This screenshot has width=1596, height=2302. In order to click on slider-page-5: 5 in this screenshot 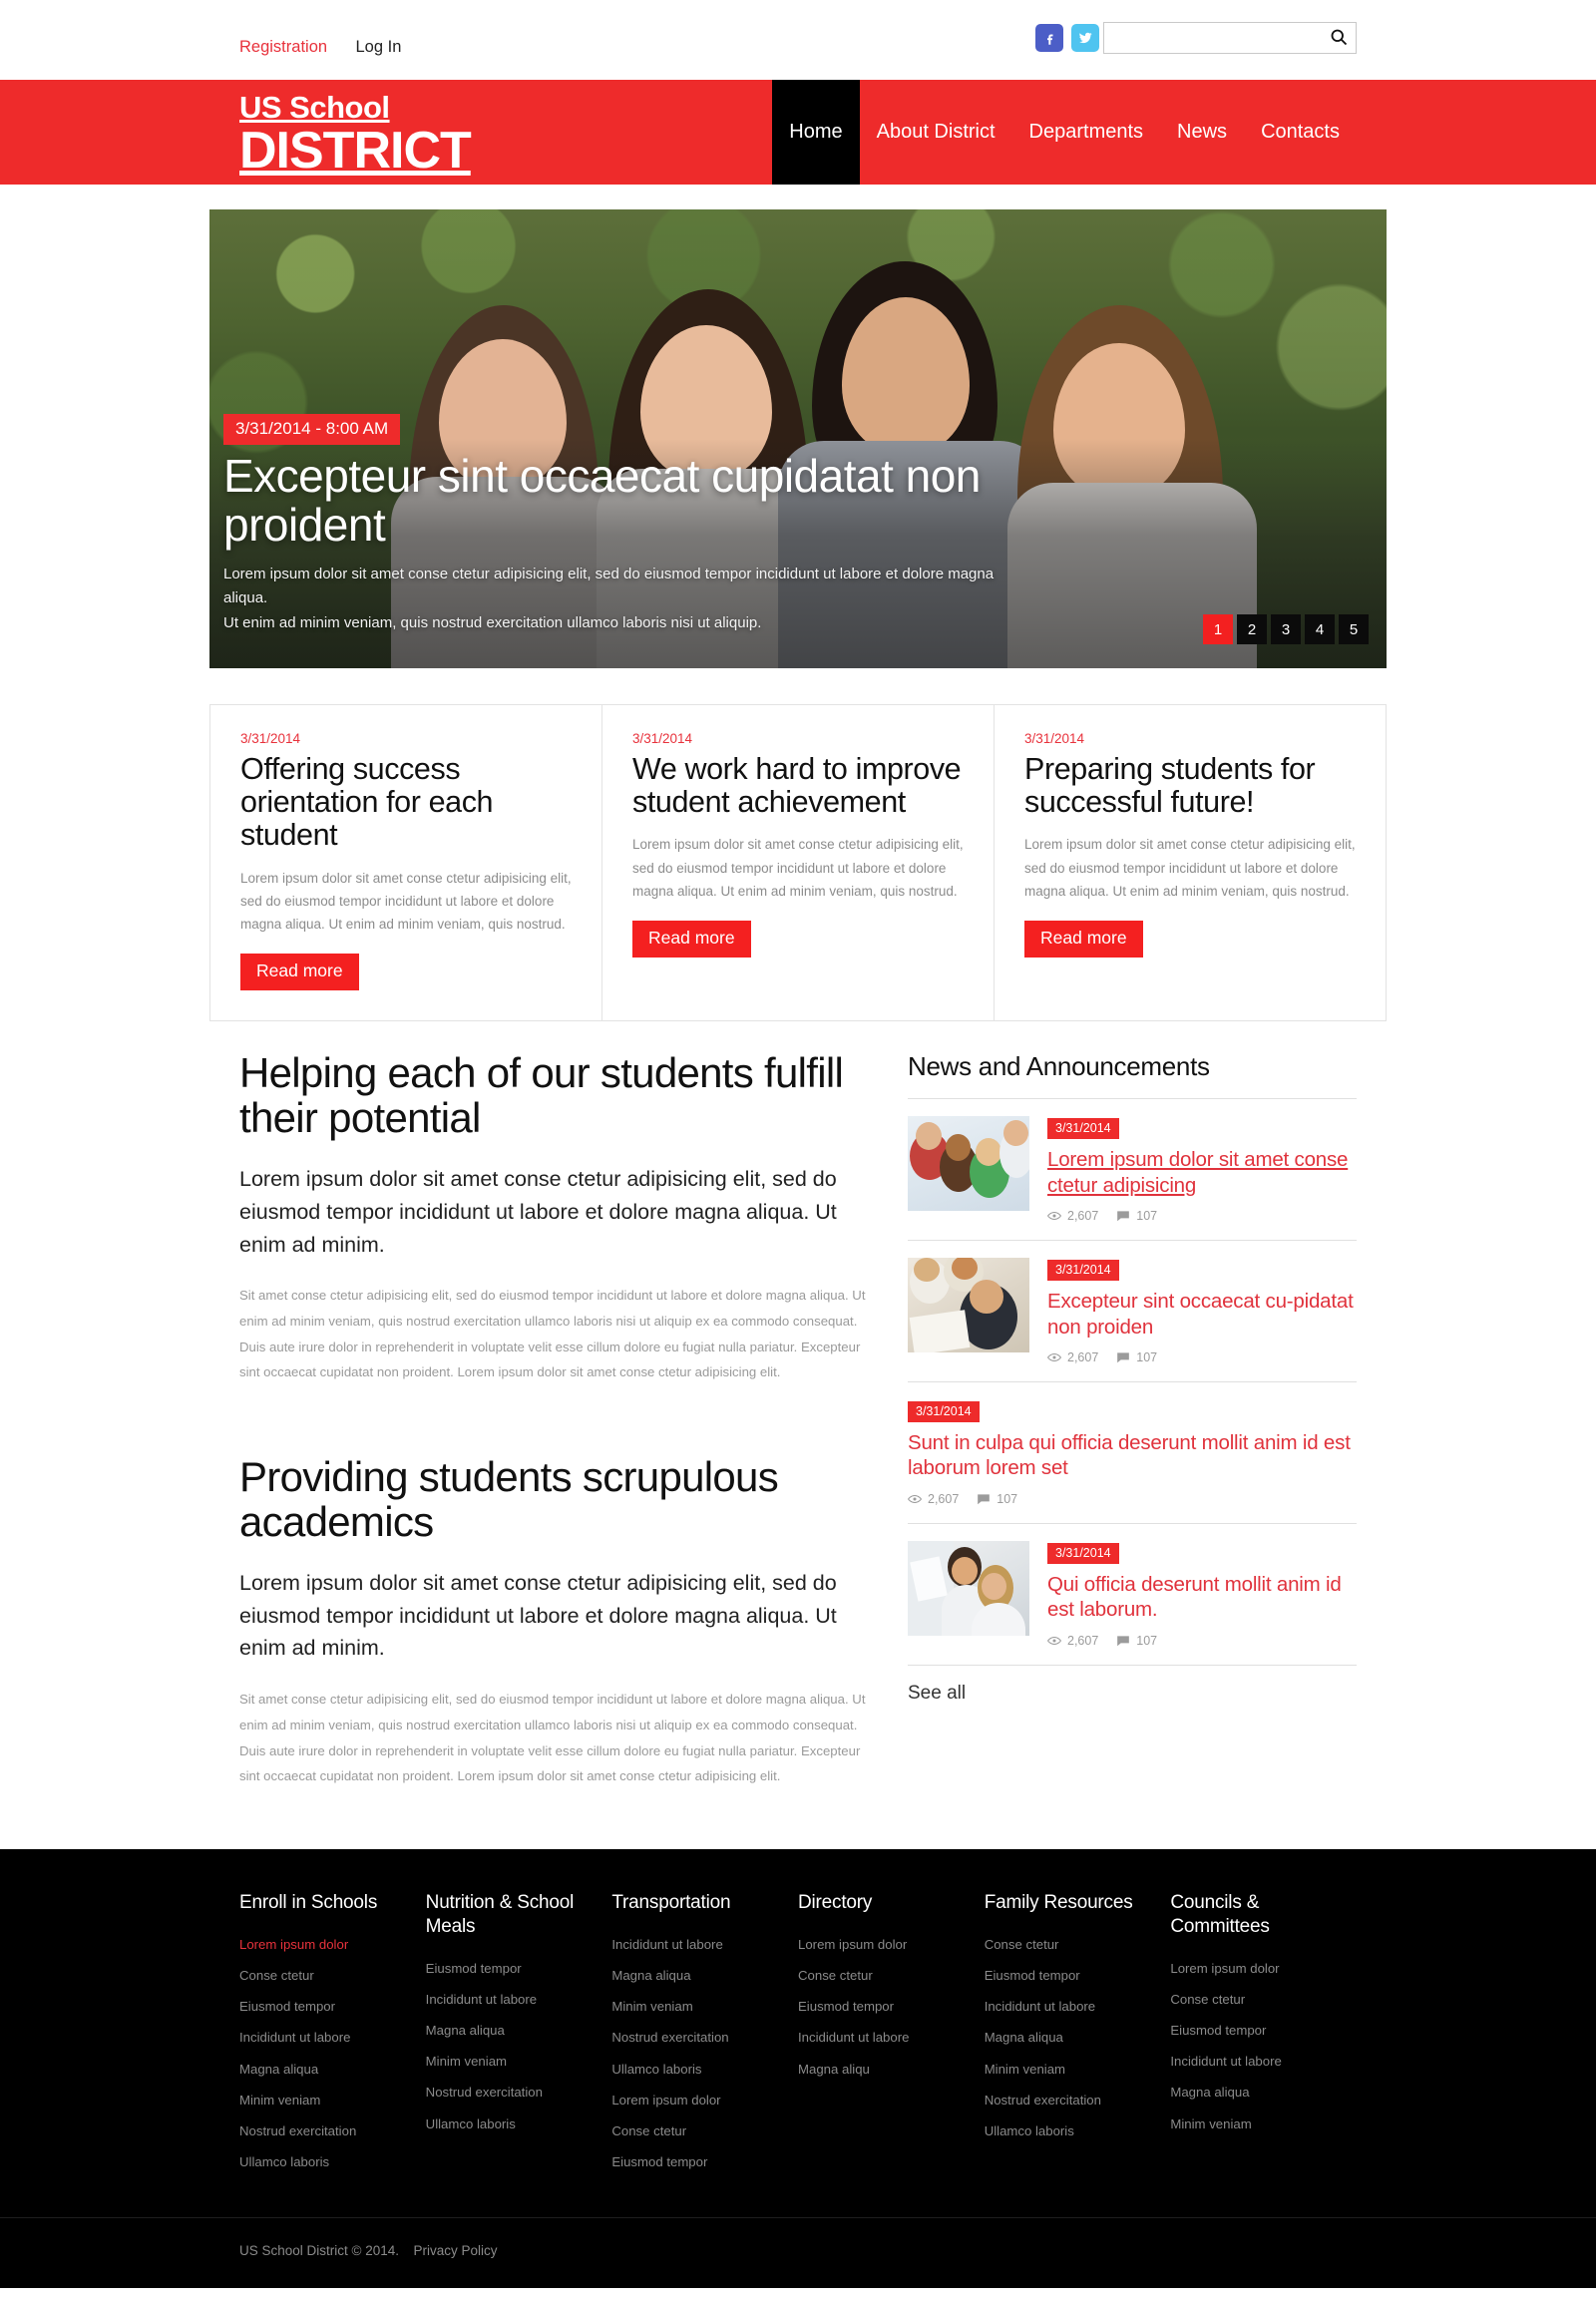, I will do `click(1354, 629)`.